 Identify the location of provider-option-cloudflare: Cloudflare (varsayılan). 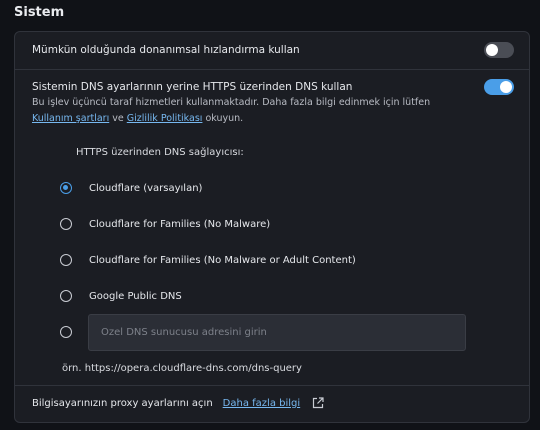
(131, 188).